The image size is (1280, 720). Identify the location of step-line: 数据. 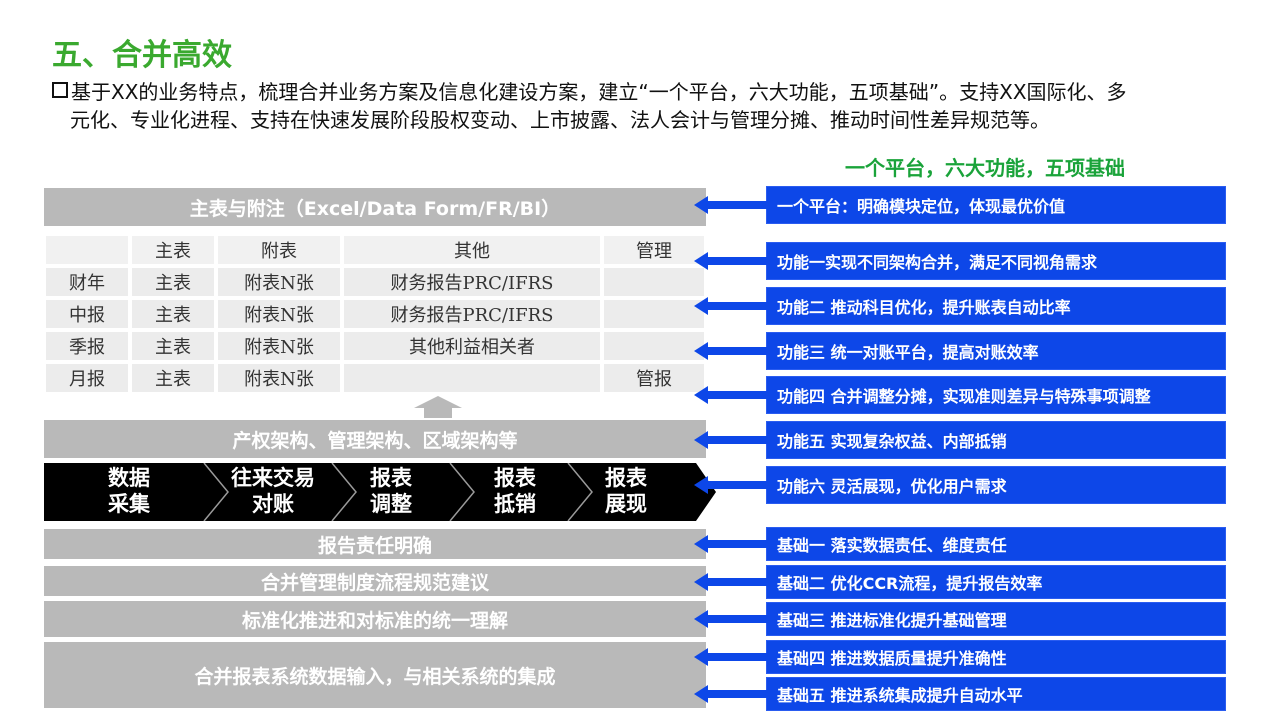
(129, 478).